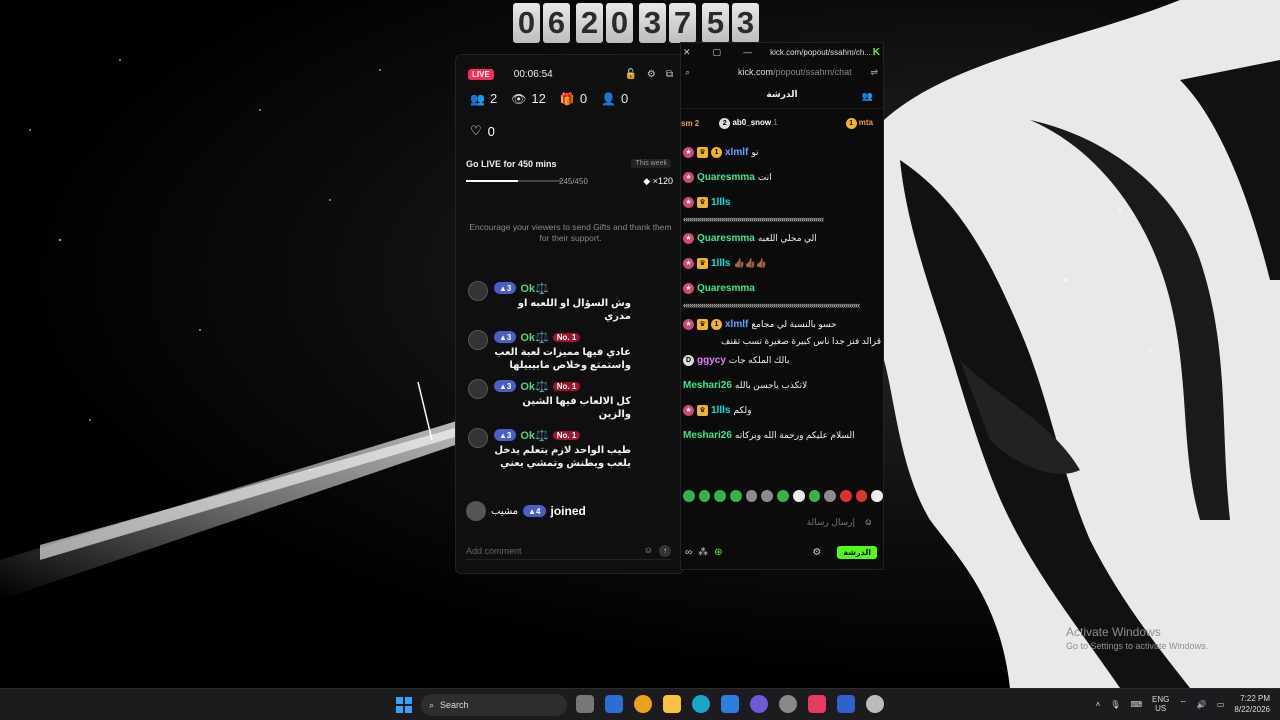 This screenshot has width=1280, height=720. Describe the element at coordinates (688, 552) in the screenshot. I see `points-icon: ∞` at that location.